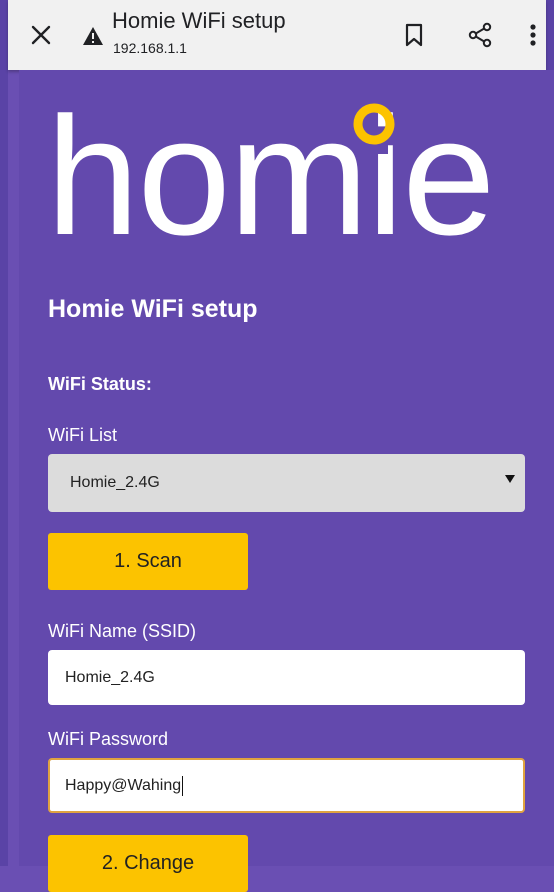 This screenshot has width=554, height=892. Describe the element at coordinates (277, 35) in the screenshot. I see `browser-toolbar: Homie WiFi setup 192.168.1.1` at that location.